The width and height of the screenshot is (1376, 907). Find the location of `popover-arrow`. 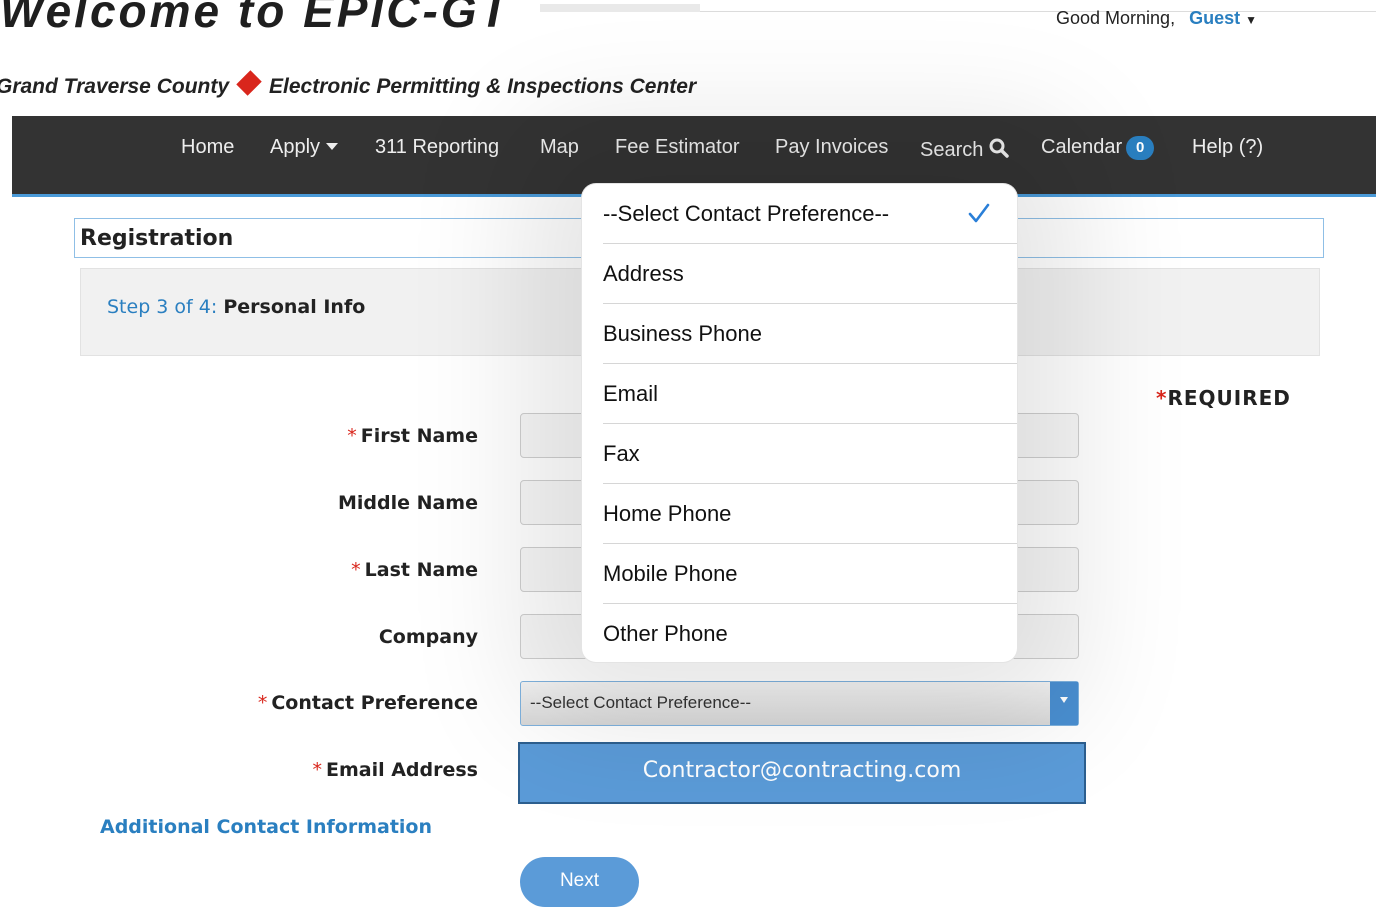

popover-arrow is located at coordinates (804, 670).